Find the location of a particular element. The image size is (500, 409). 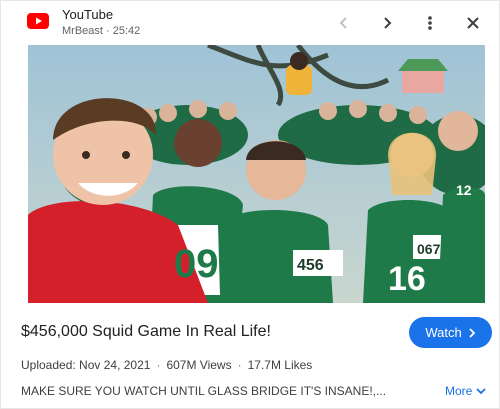

video-title: $456,000 Squid Game In Real Life! is located at coordinates (146, 332).